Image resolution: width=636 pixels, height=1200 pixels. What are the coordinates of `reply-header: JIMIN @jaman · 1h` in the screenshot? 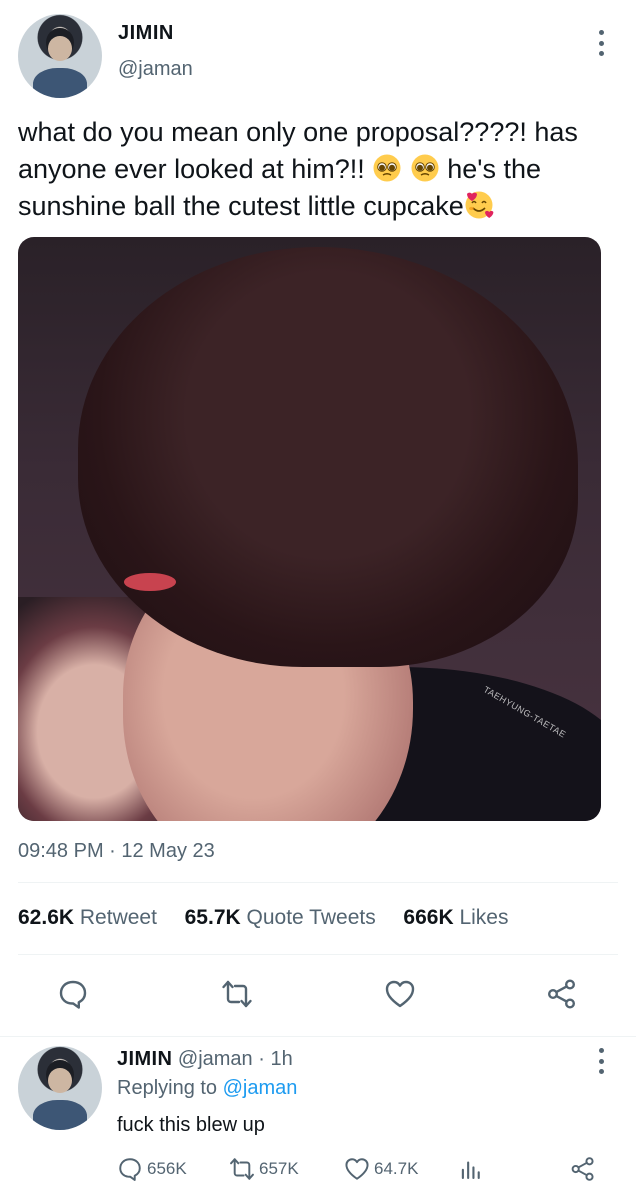 It's located at (205, 1059).